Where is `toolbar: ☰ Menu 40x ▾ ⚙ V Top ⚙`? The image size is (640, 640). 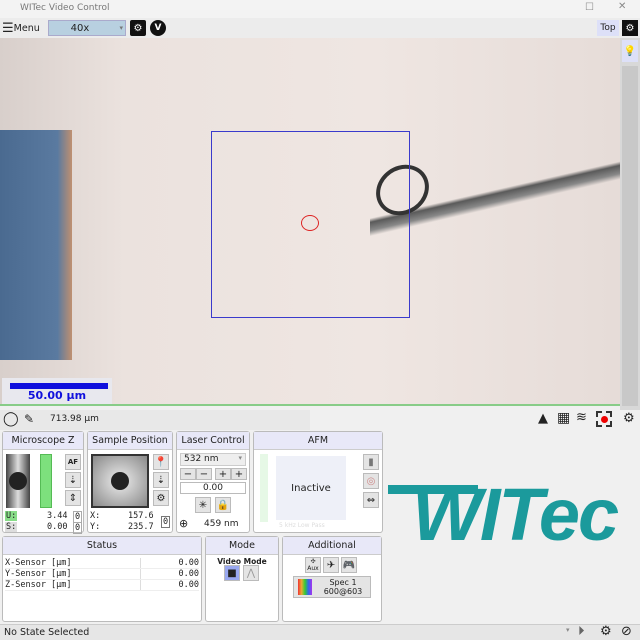
toolbar: ☰ Menu 40x ▾ ⚙ V Top ⚙ is located at coordinates (320, 28).